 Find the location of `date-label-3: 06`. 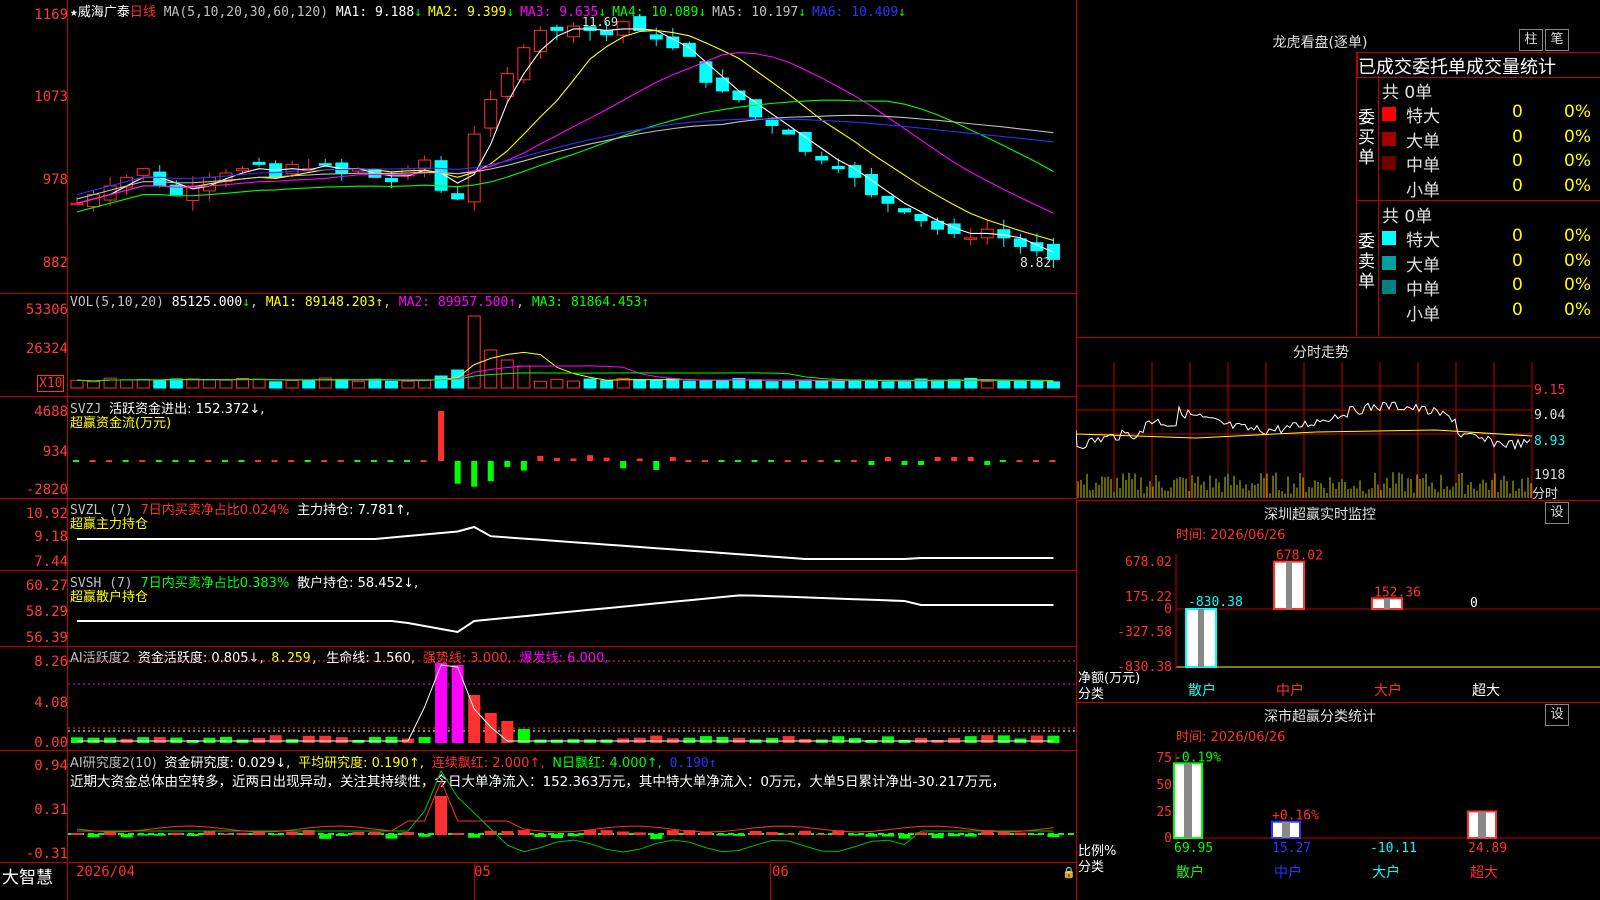

date-label-3: 06 is located at coordinates (780, 872).